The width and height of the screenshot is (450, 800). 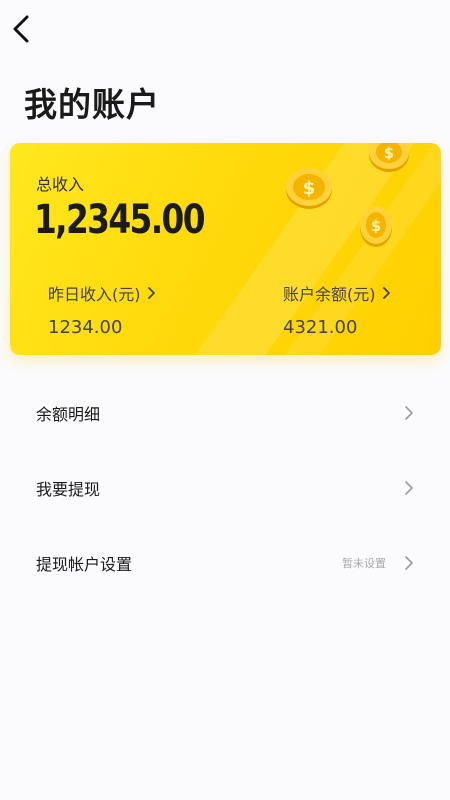 I want to click on menu-item-label: 提现帐户设置, so click(x=84, y=564).